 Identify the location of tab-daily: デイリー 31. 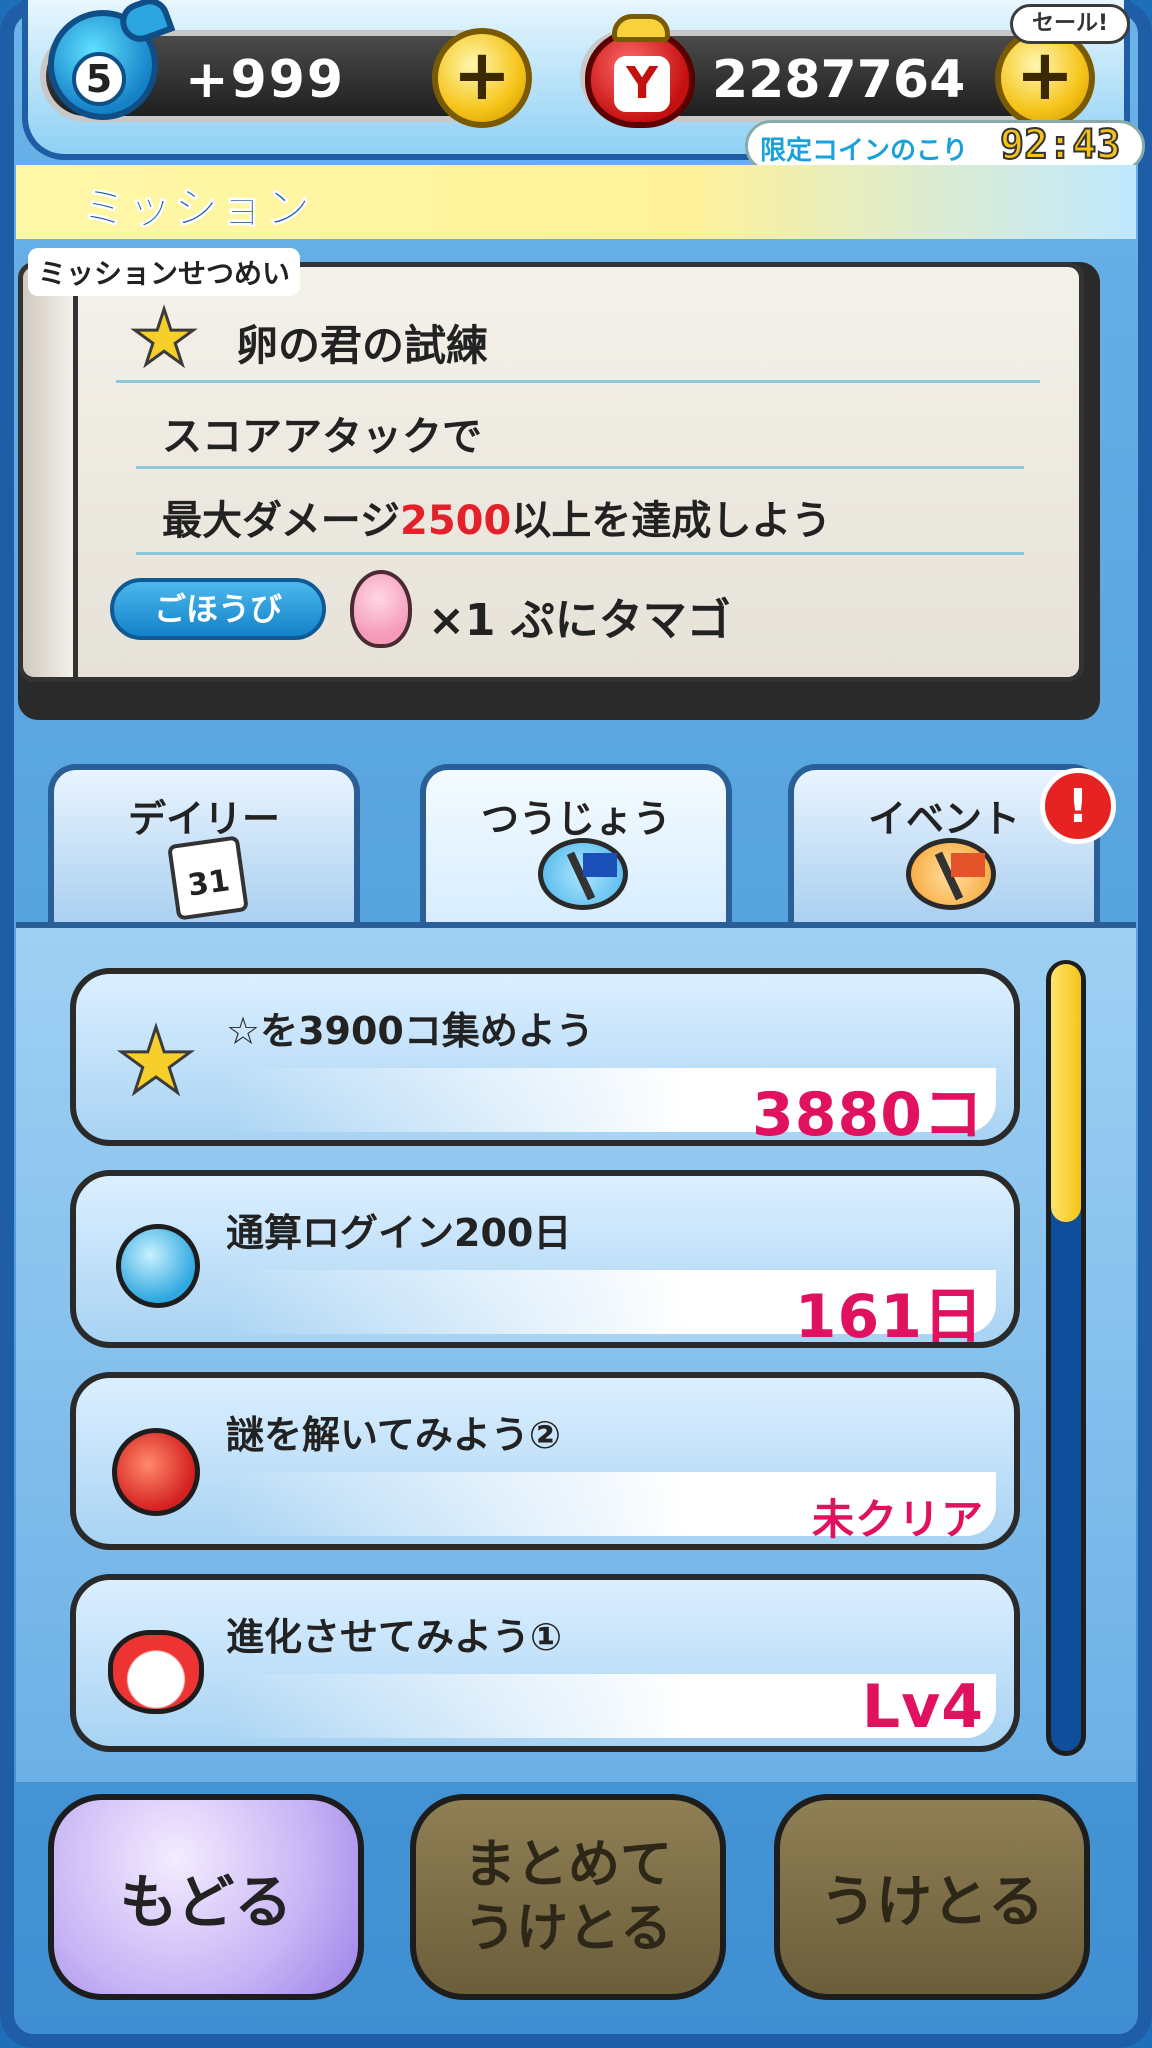
(204, 845).